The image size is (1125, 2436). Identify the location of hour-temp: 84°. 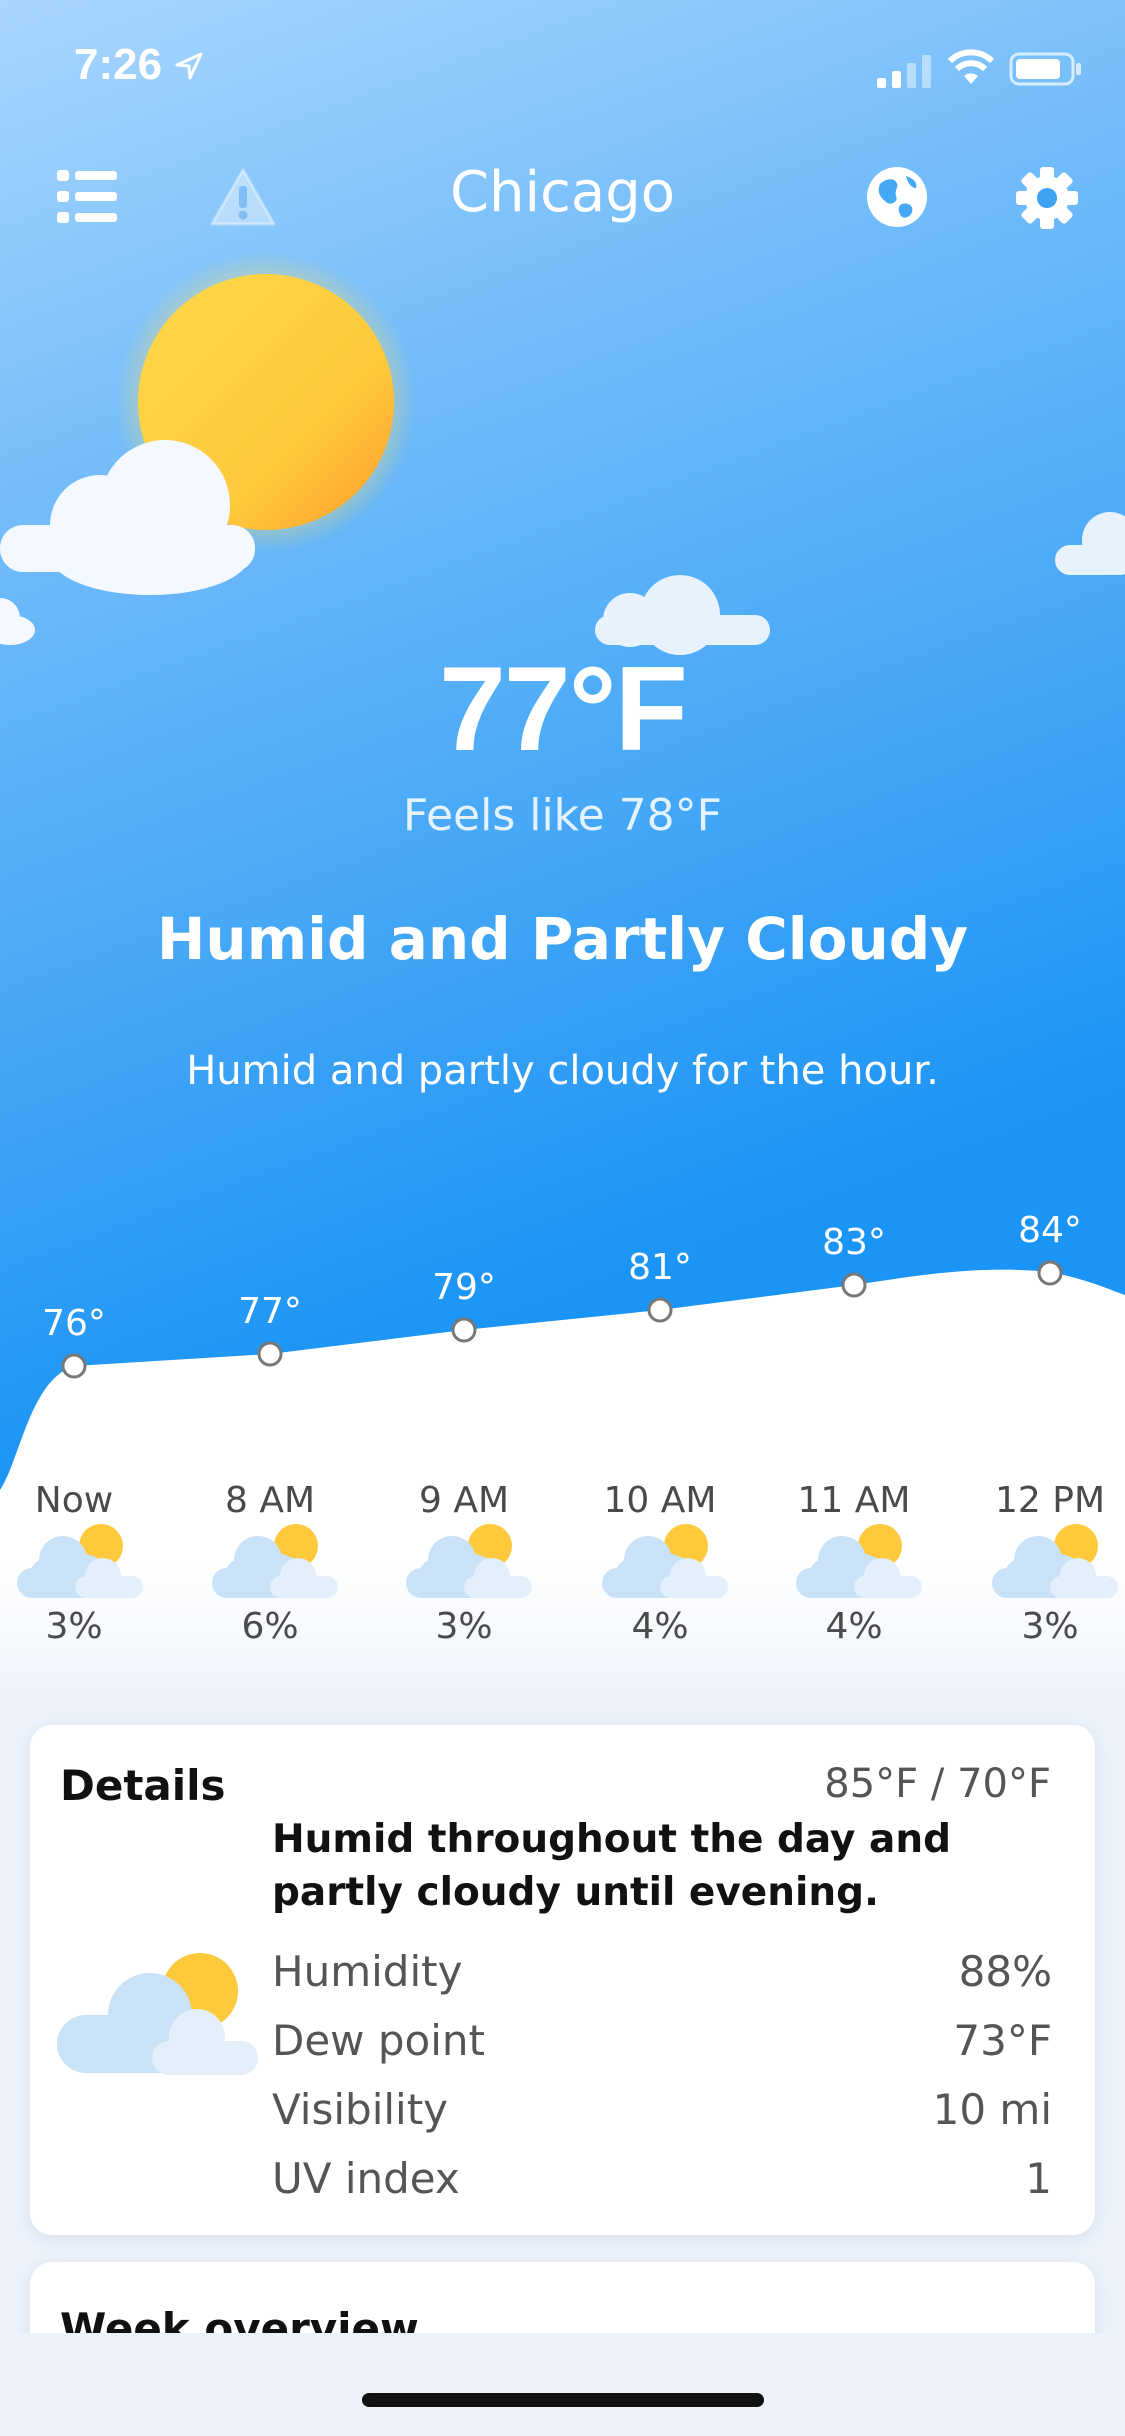
(1050, 1230).